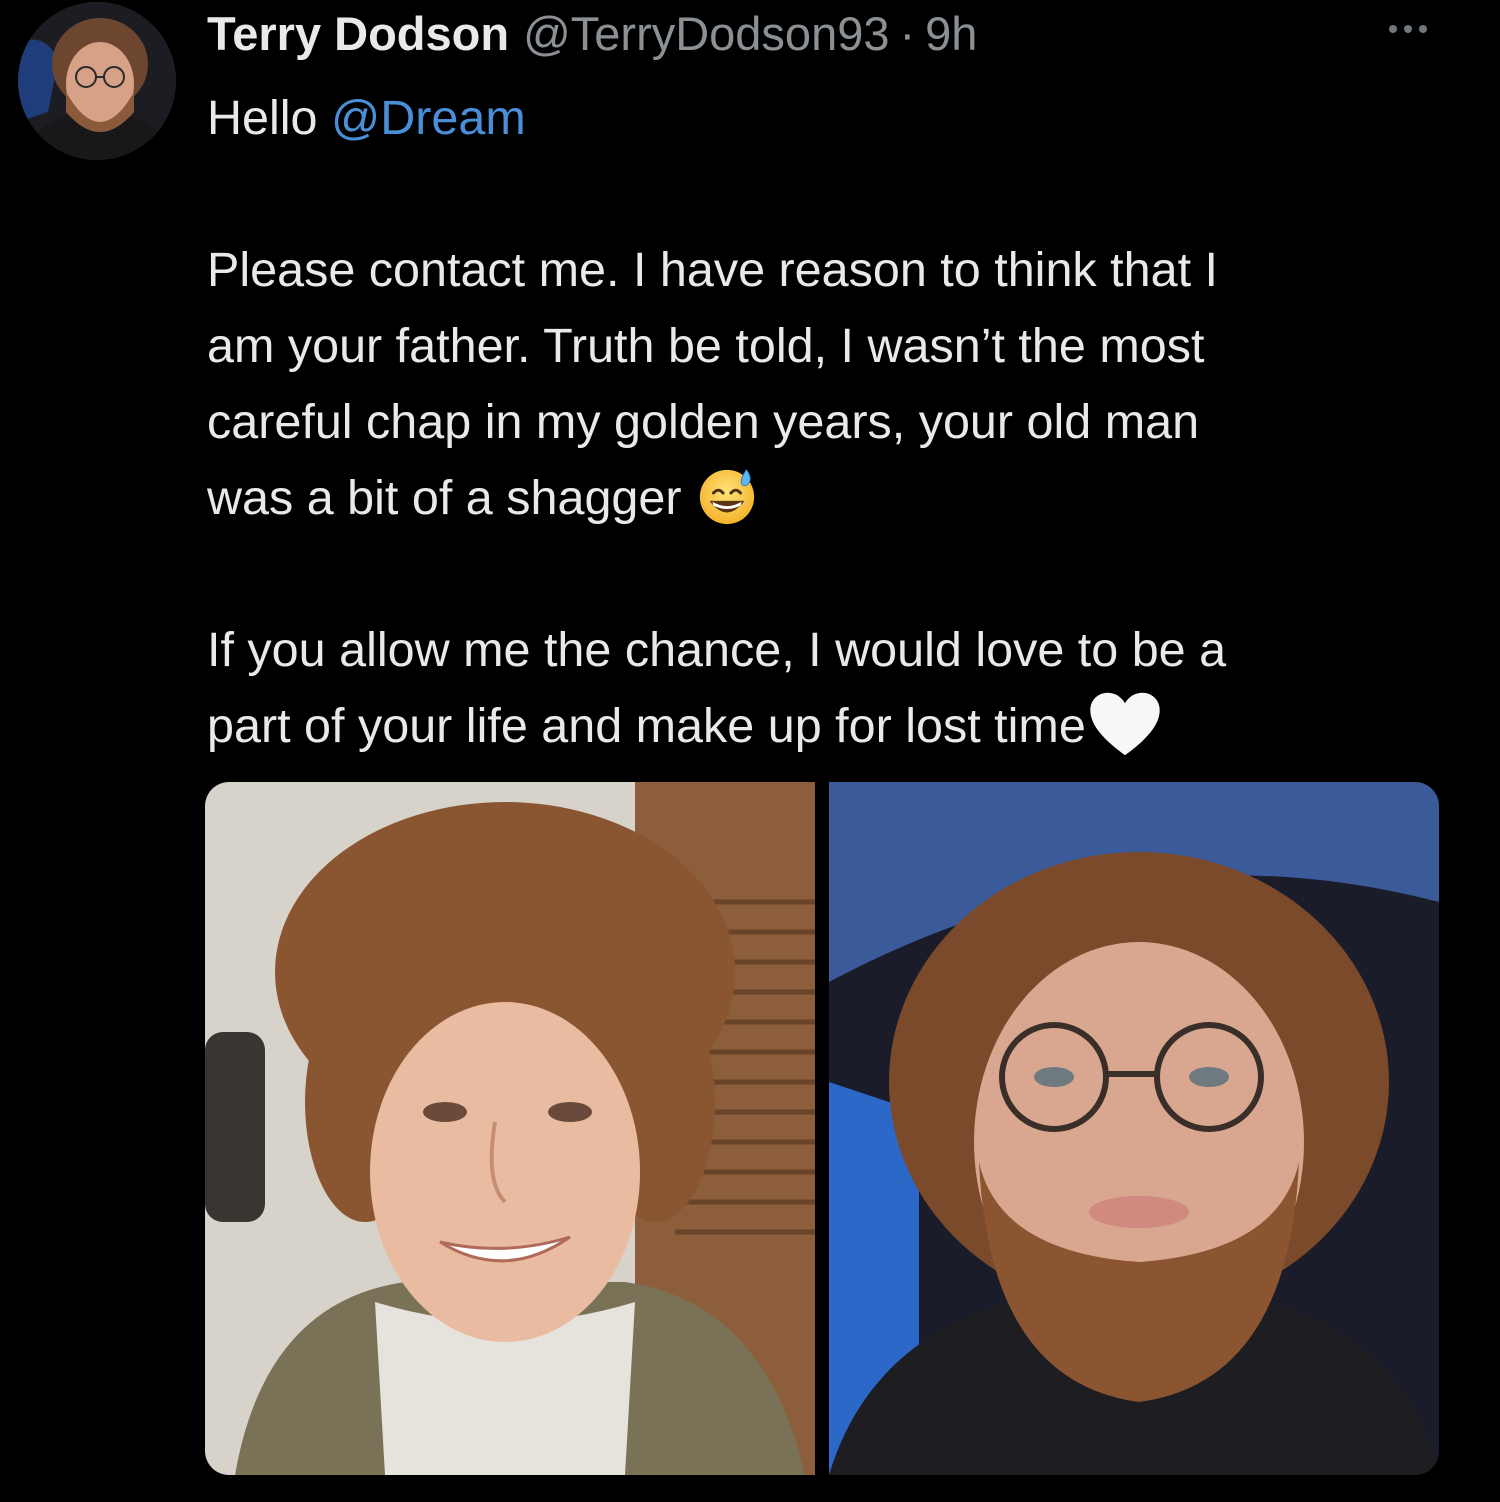  What do you see at coordinates (358, 34) in the screenshot?
I see `author-display-name: Terry Dodson` at bounding box center [358, 34].